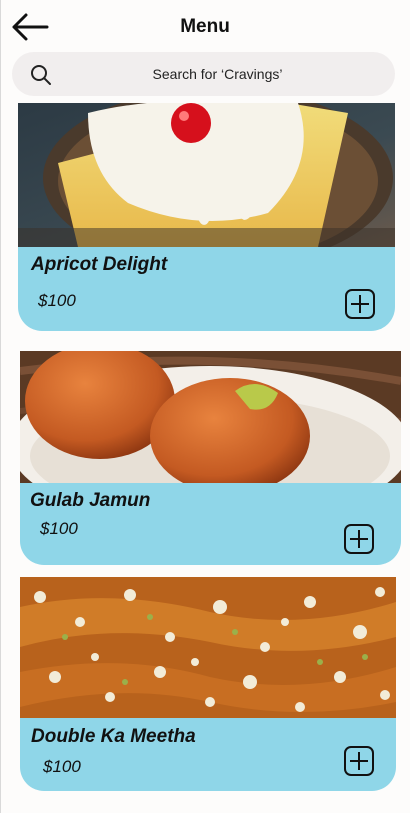 Image resolution: width=410 pixels, height=813 pixels. Describe the element at coordinates (205, 26) in the screenshot. I see `page-title: Menu` at that location.